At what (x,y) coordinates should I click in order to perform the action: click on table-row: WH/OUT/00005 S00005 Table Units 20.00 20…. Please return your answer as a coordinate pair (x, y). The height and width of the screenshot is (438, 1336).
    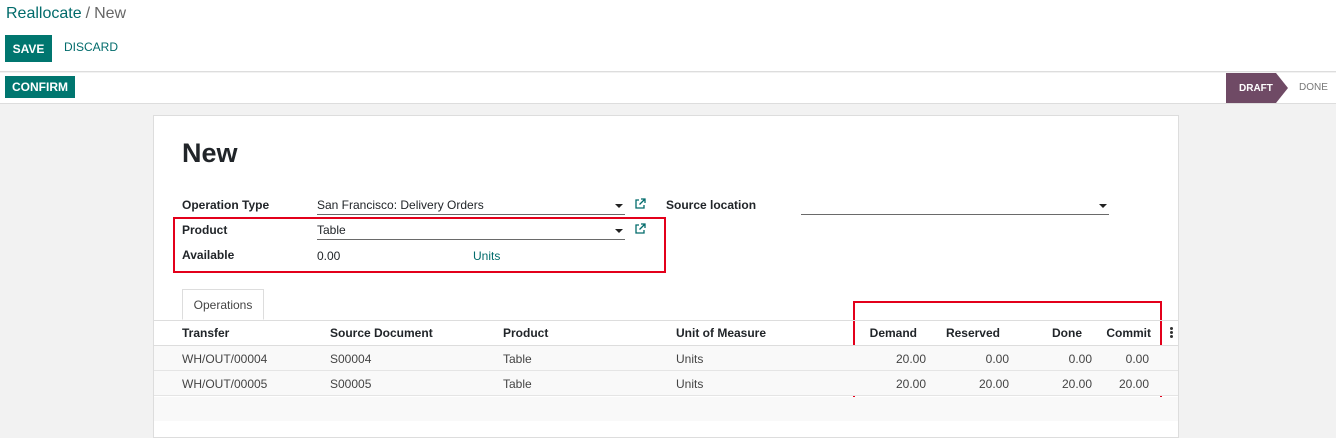
    Looking at the image, I should click on (666, 383).